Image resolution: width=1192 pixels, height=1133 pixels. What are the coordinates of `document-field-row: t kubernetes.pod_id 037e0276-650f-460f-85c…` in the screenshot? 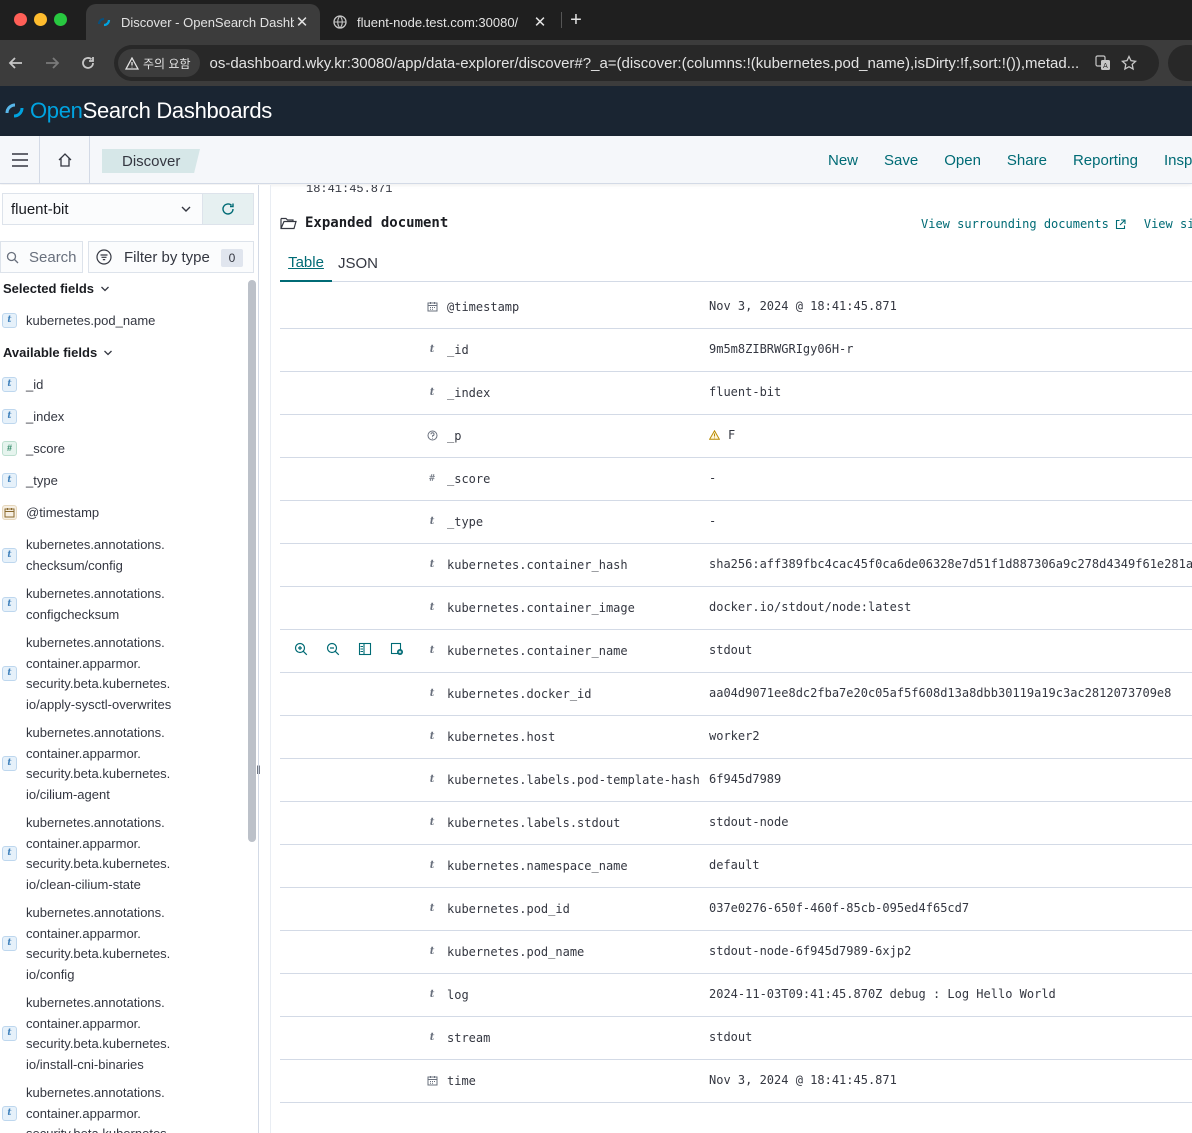 It's located at (736, 909).